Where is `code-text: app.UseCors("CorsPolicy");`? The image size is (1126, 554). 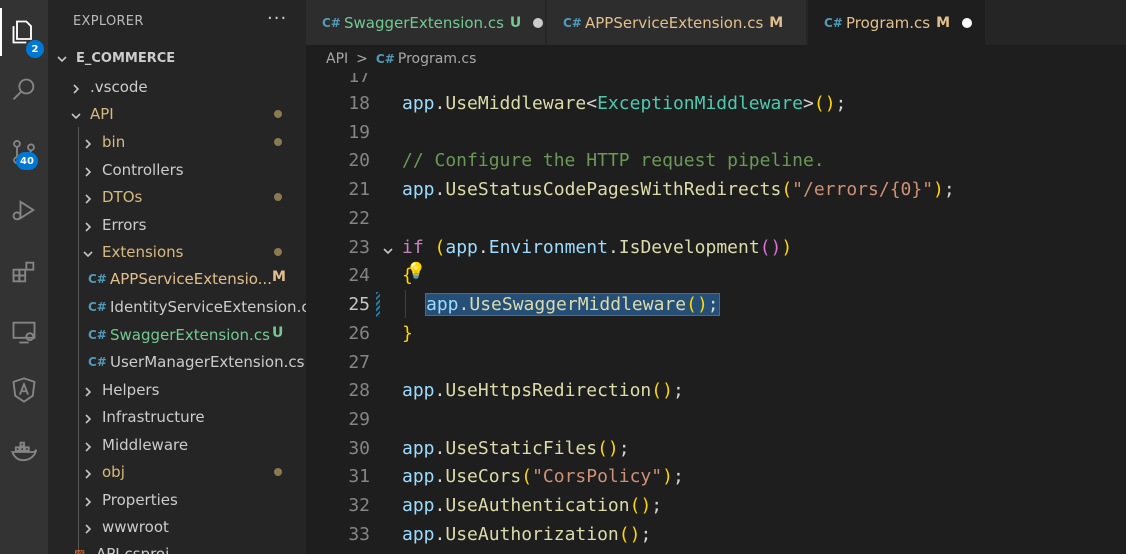
code-text: app.UseCors("CorsPolicy"); is located at coordinates (543, 476).